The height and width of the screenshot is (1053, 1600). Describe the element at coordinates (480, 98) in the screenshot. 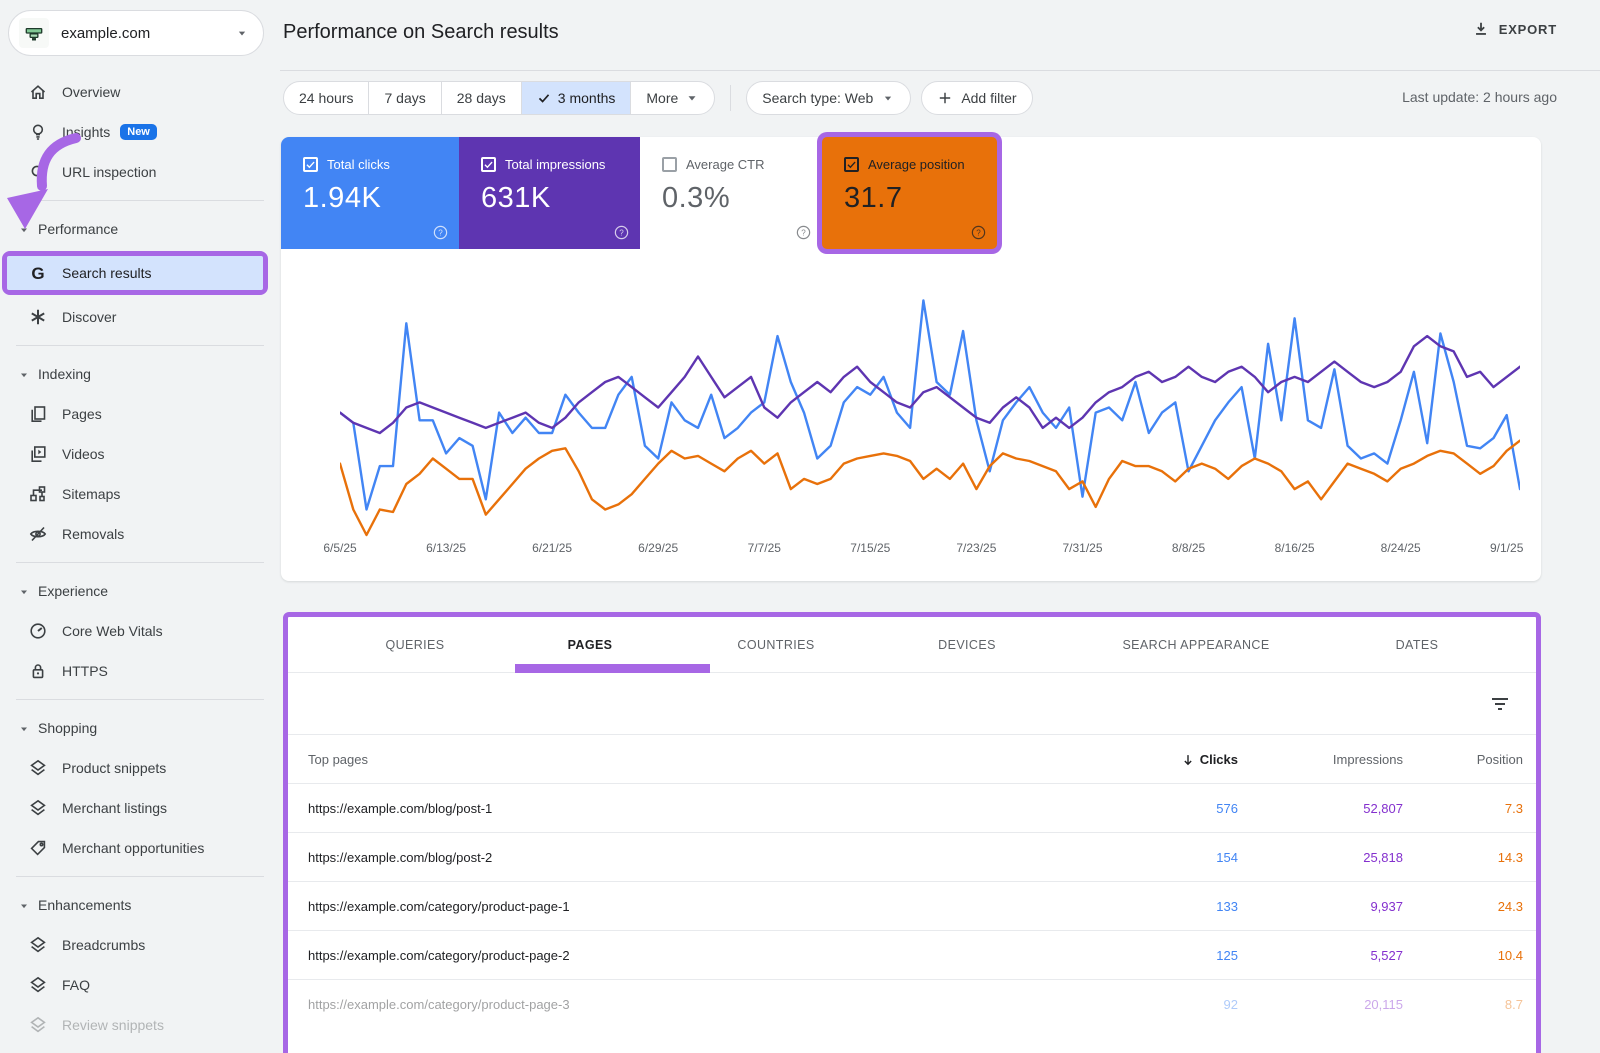

I see `date-chip-28-days: 28 days` at that location.